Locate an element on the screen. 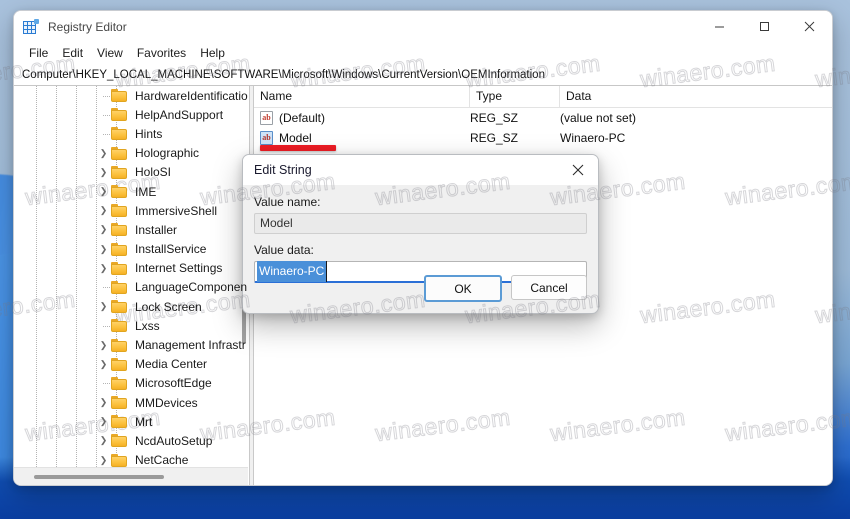  tree-item: ❯ ImmersiveShell is located at coordinates (131, 210).